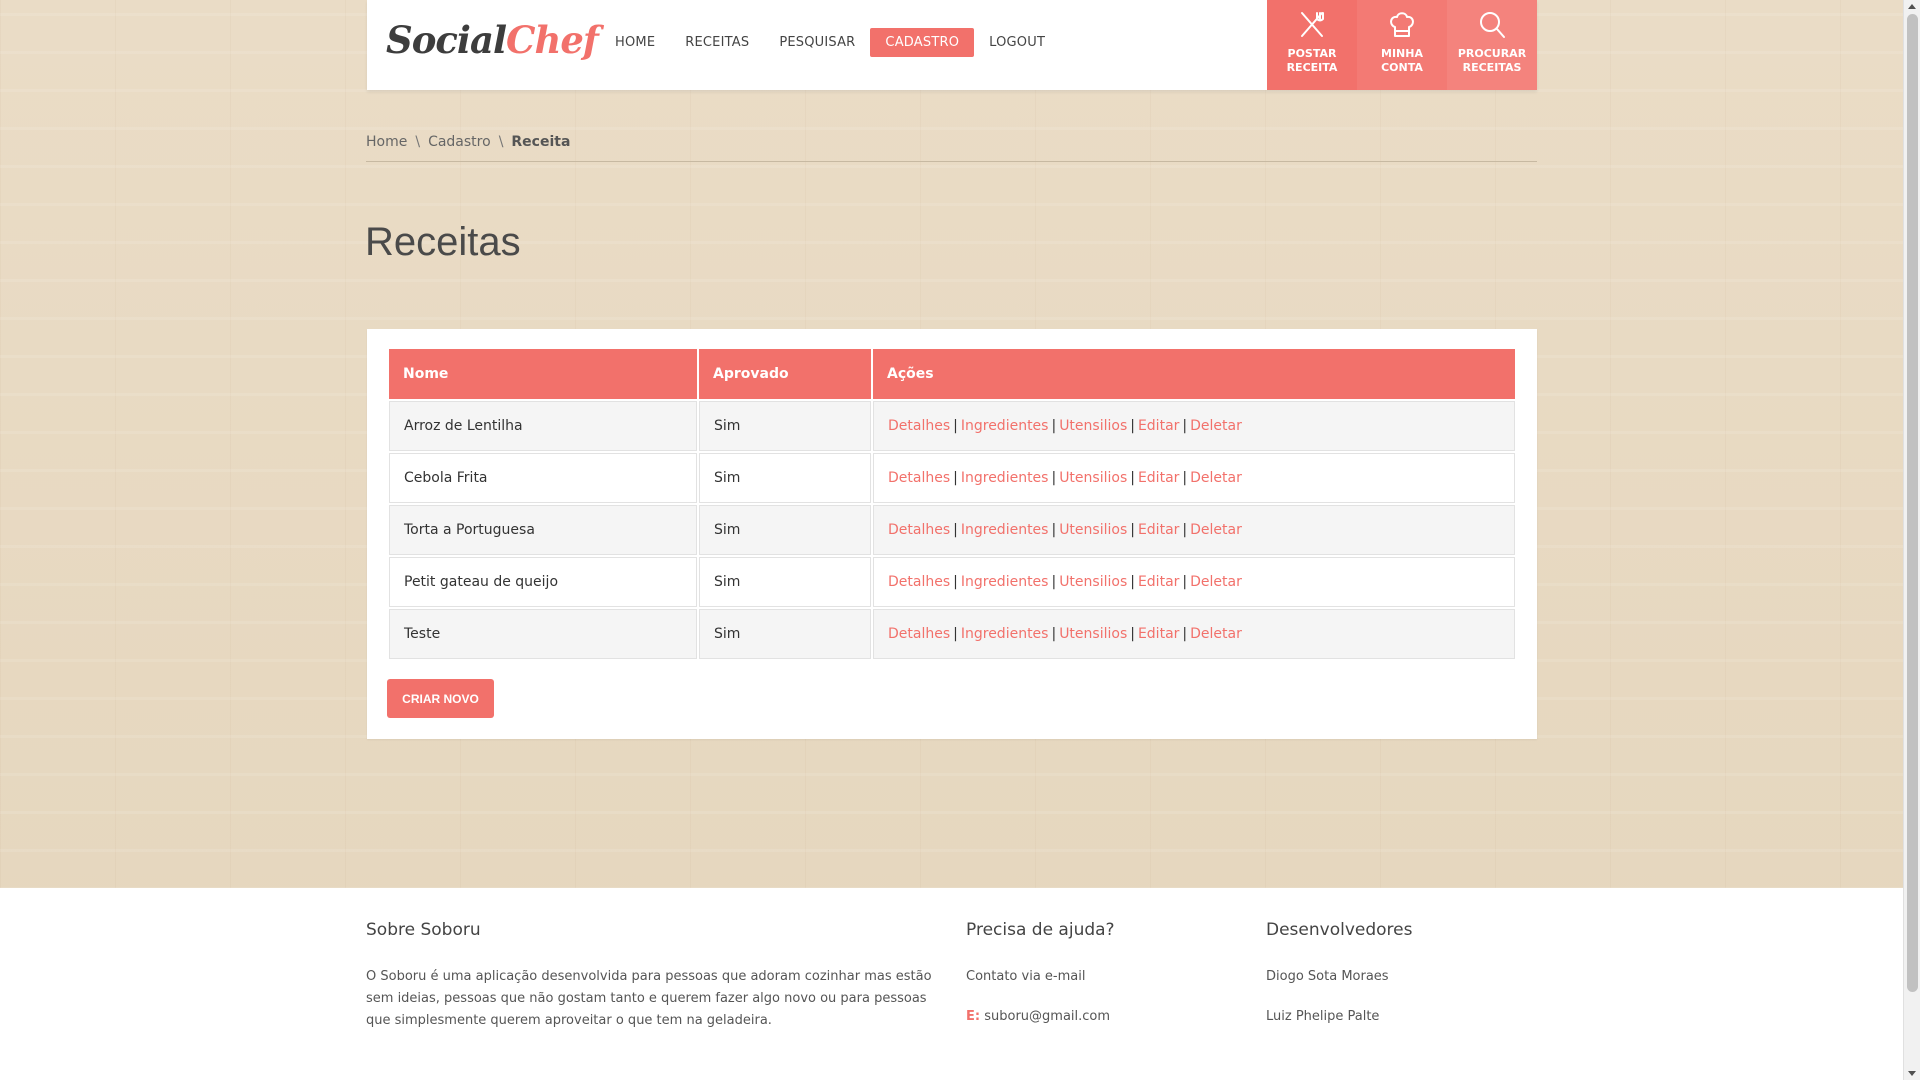 This screenshot has width=1920, height=1080. I want to click on breadcrumb: Home \ Cadastro \ Receita, so click(951, 148).